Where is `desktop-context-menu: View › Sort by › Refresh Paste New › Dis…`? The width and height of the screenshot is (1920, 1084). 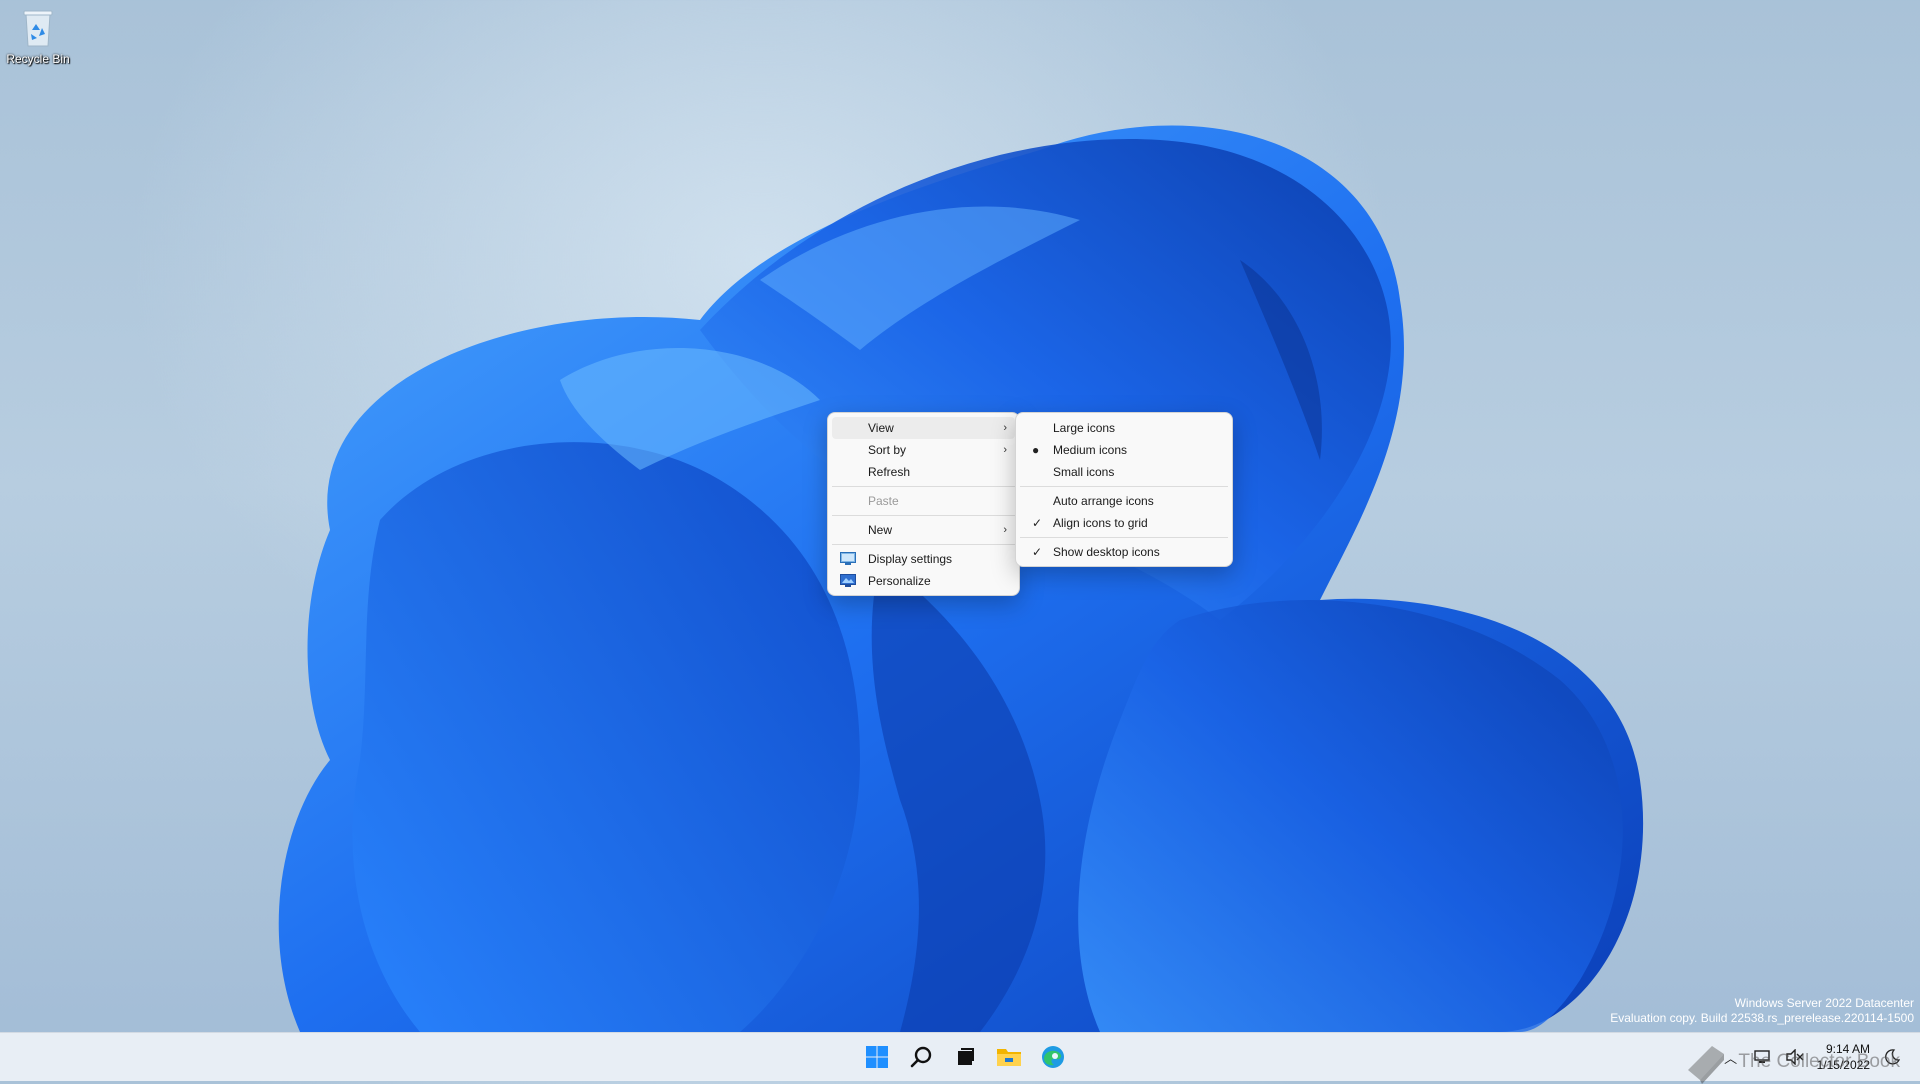
desktop-context-menu: View › Sort by › Refresh Paste New › Dis… is located at coordinates (923, 504).